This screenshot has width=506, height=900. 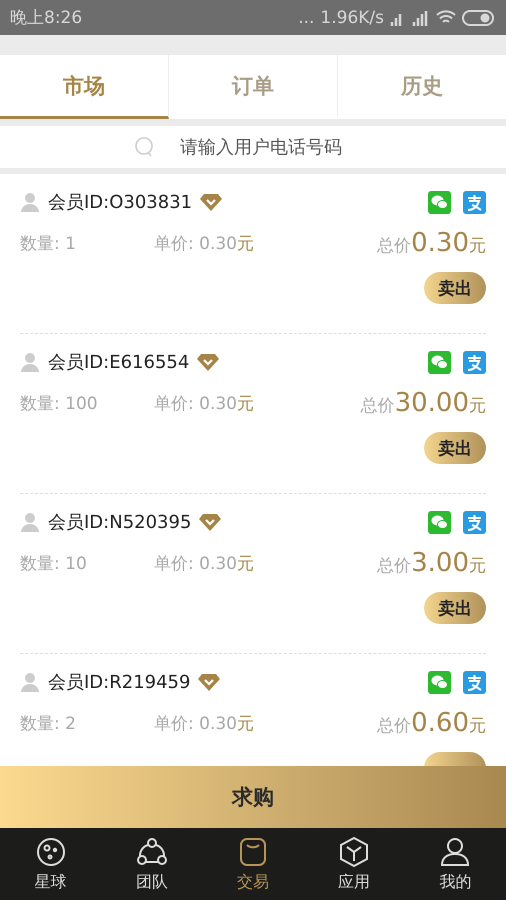 What do you see at coordinates (446, 18) in the screenshot?
I see `wifi-icon` at bounding box center [446, 18].